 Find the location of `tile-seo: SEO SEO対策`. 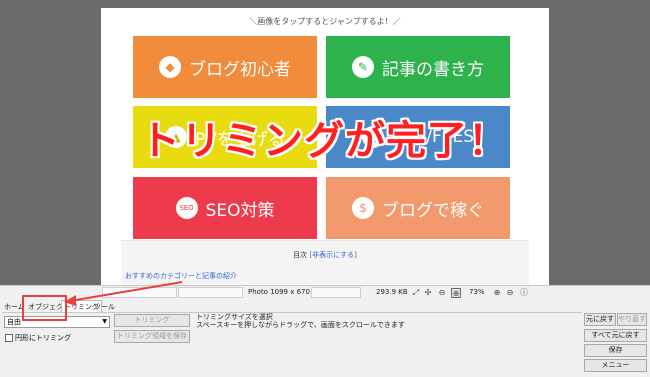

tile-seo: SEO SEO対策 is located at coordinates (225, 208).